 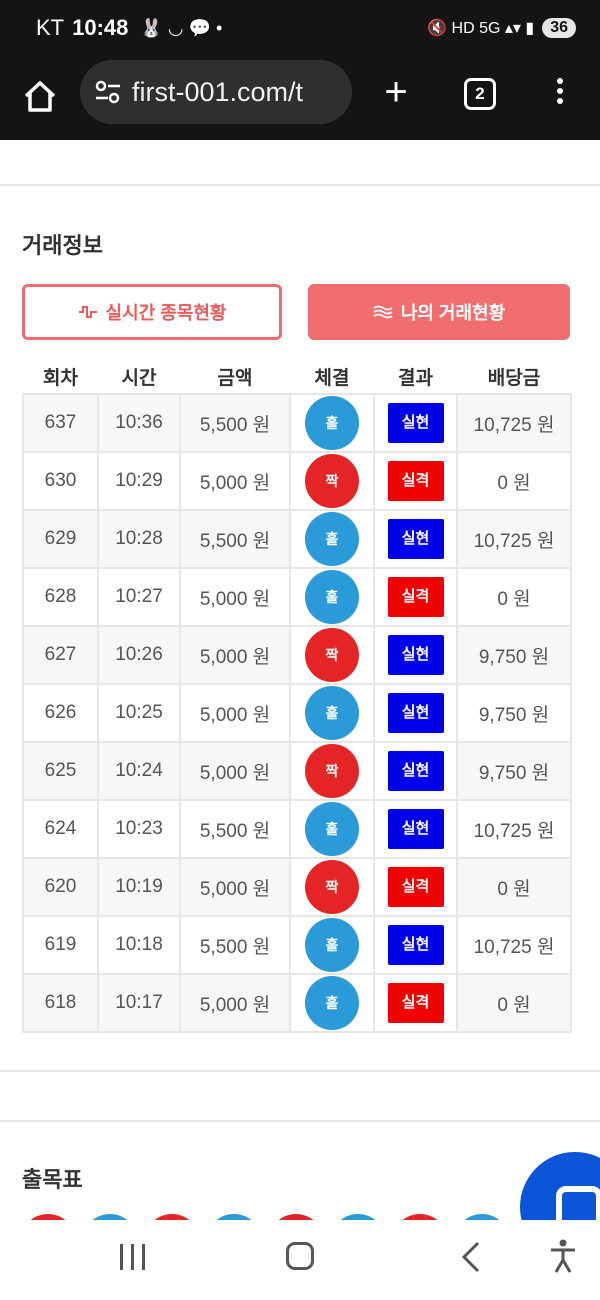 What do you see at coordinates (453, 313) in the screenshot?
I see `my-trades-label: 나의 거래현황` at bounding box center [453, 313].